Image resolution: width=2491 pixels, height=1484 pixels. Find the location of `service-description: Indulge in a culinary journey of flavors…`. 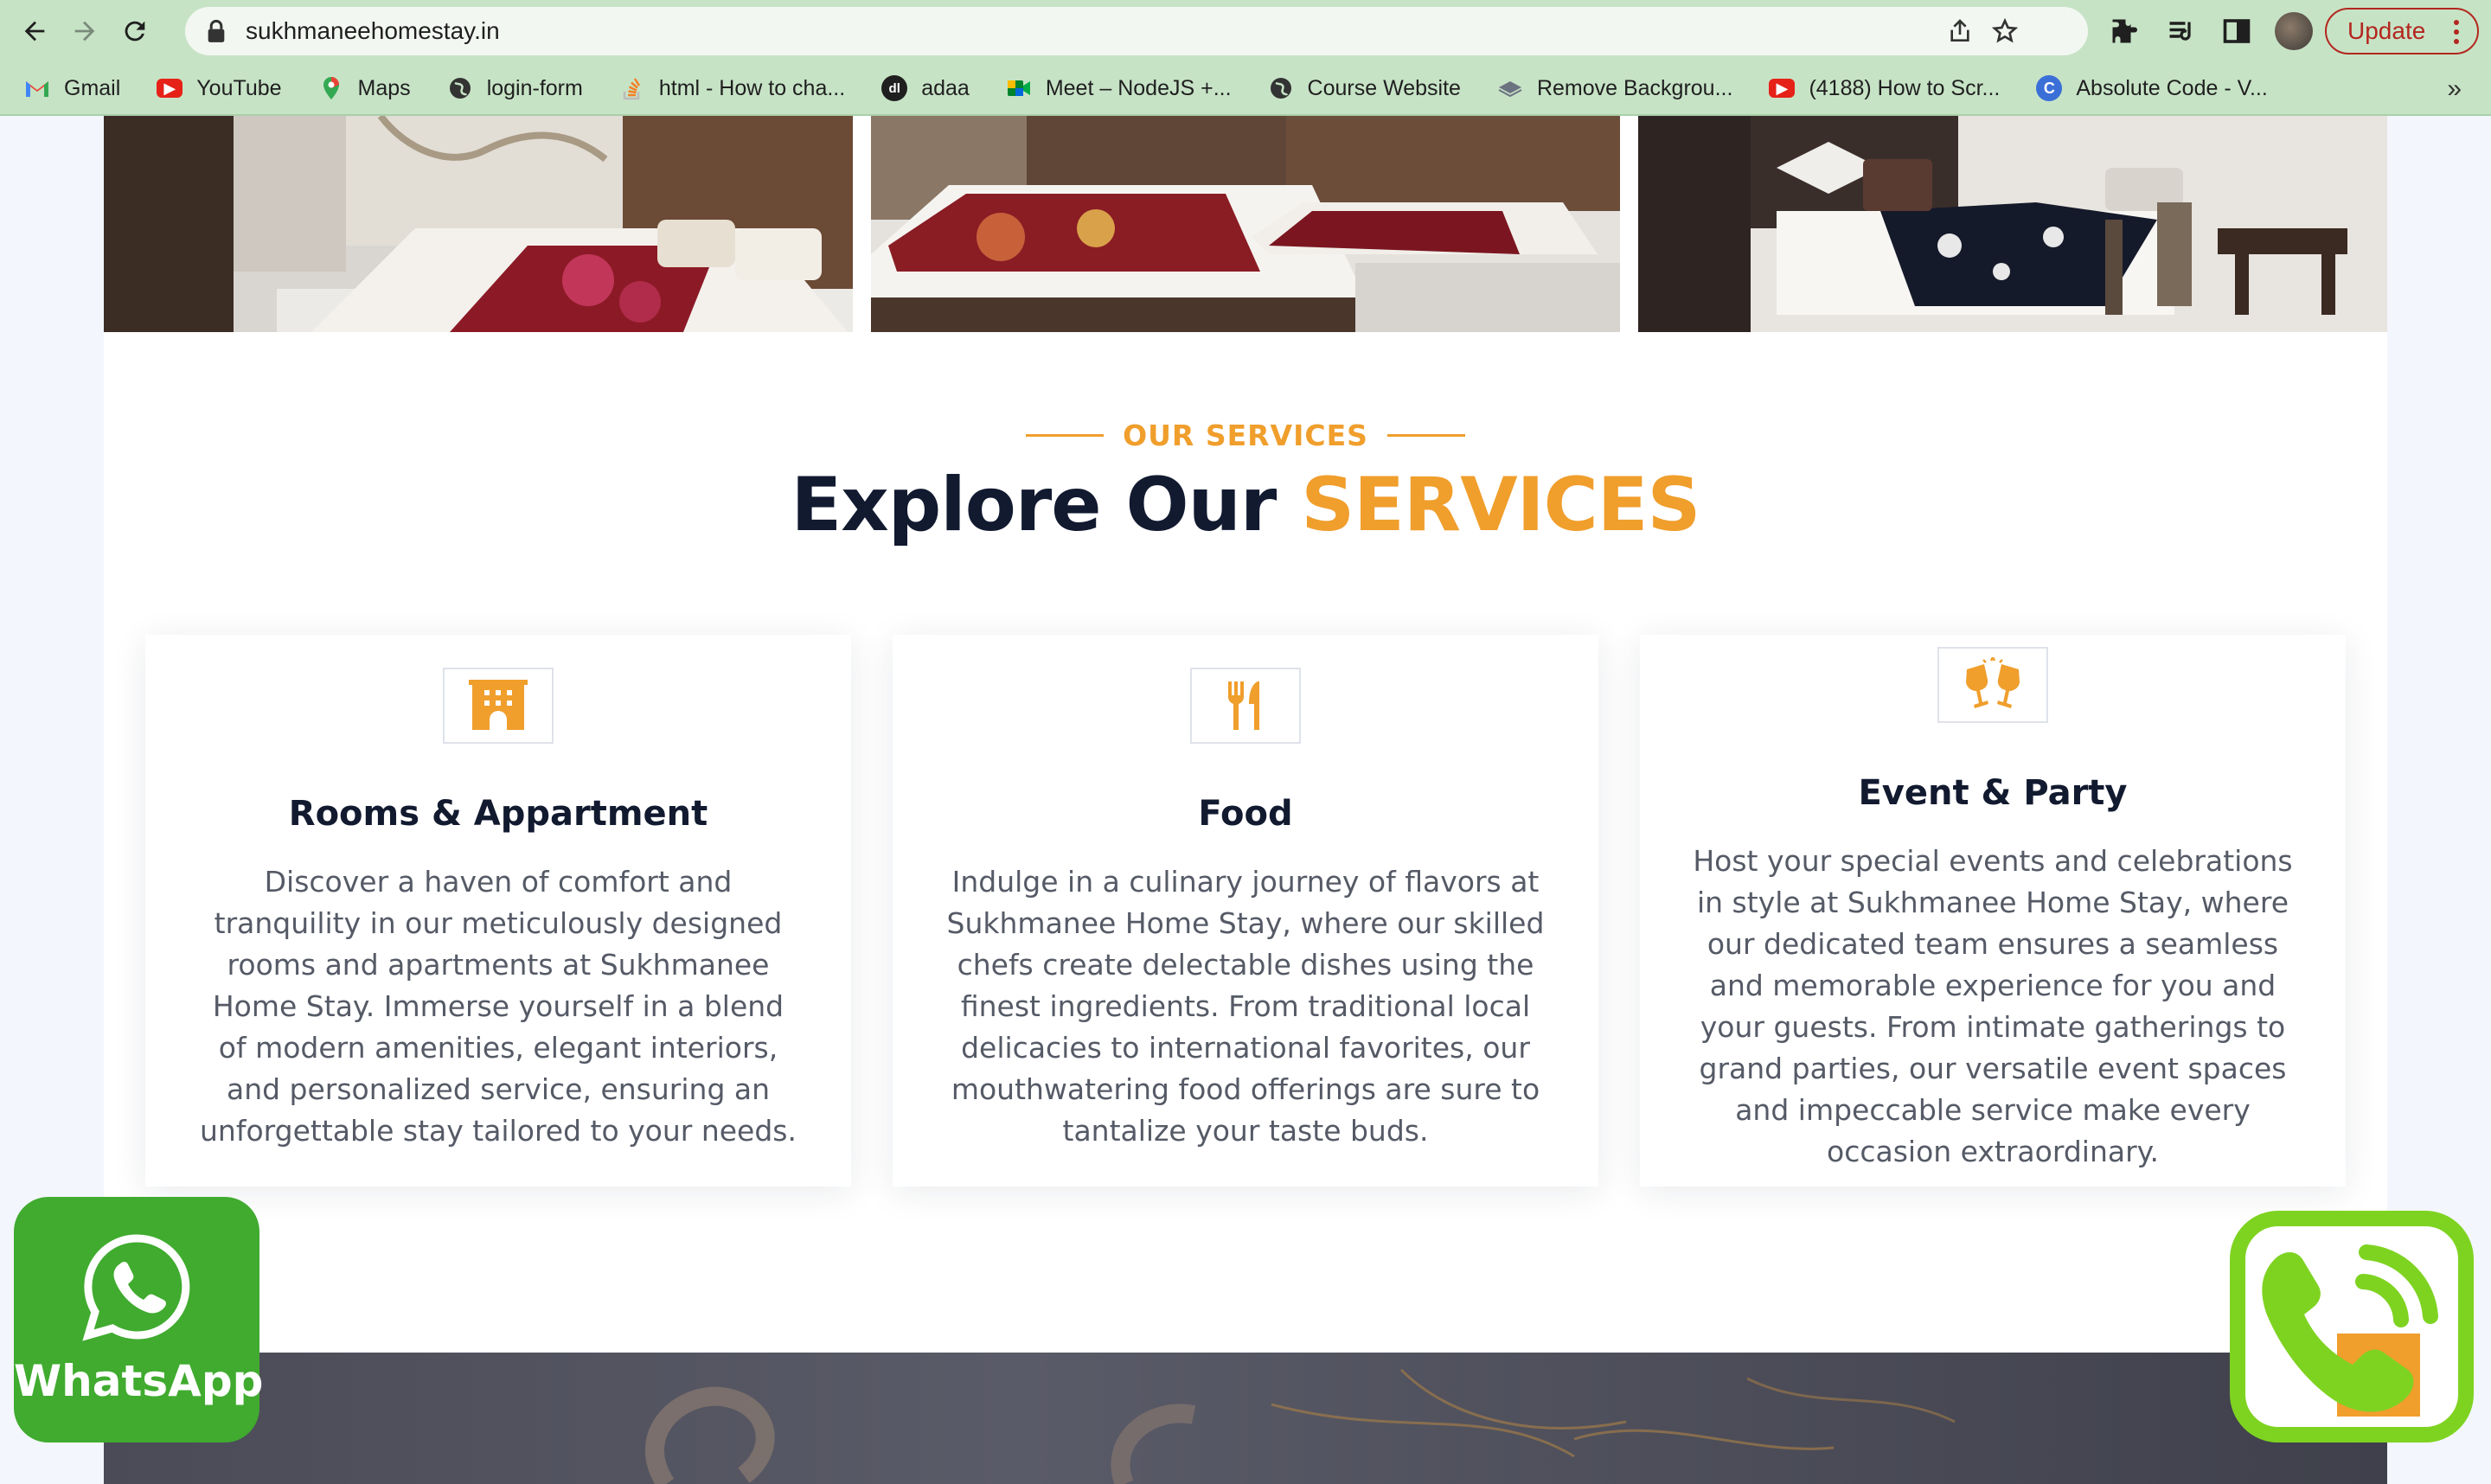

service-description: Indulge in a culinary journey of flavors… is located at coordinates (1246, 1007).